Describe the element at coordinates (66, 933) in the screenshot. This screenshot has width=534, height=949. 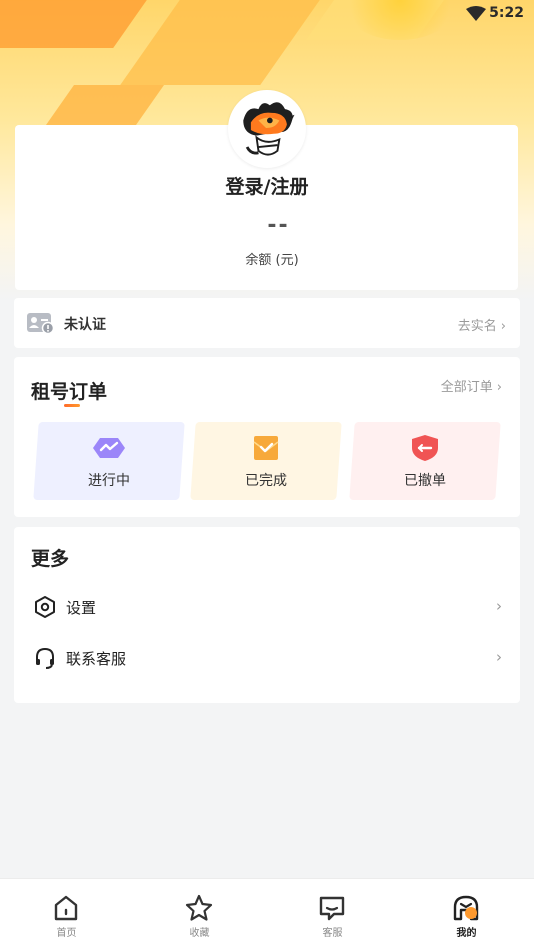
I see `tab-label: 首页` at that location.